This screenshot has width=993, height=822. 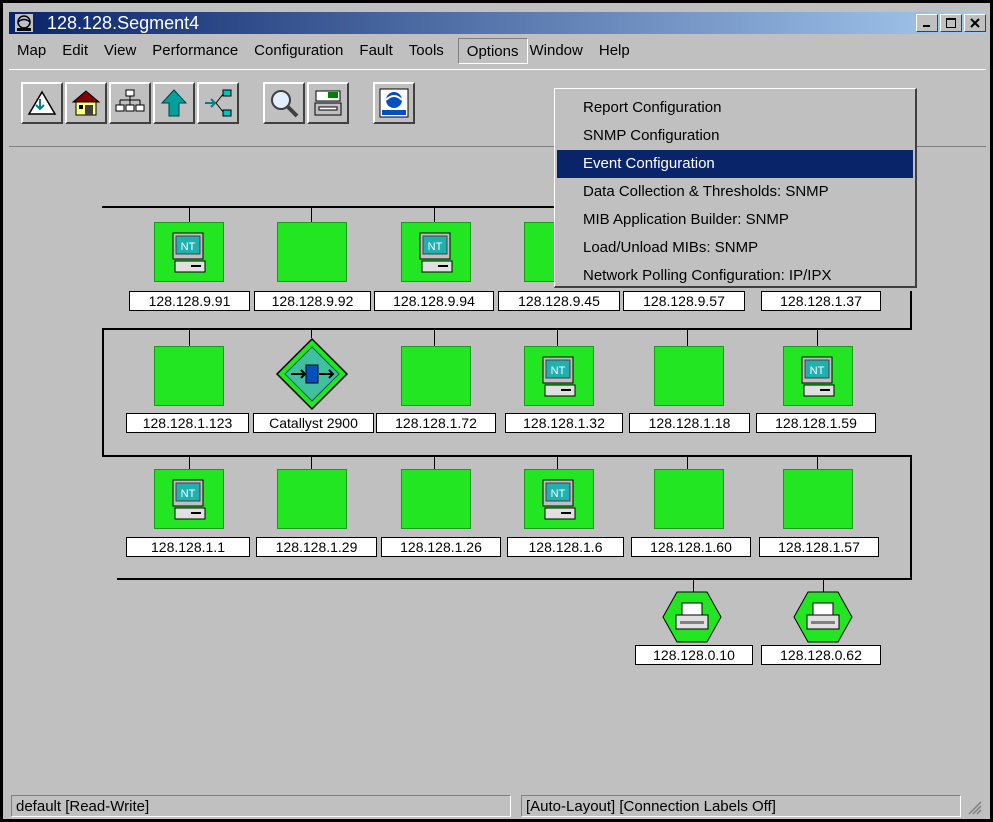 I want to click on find-button, so click(x=284, y=103).